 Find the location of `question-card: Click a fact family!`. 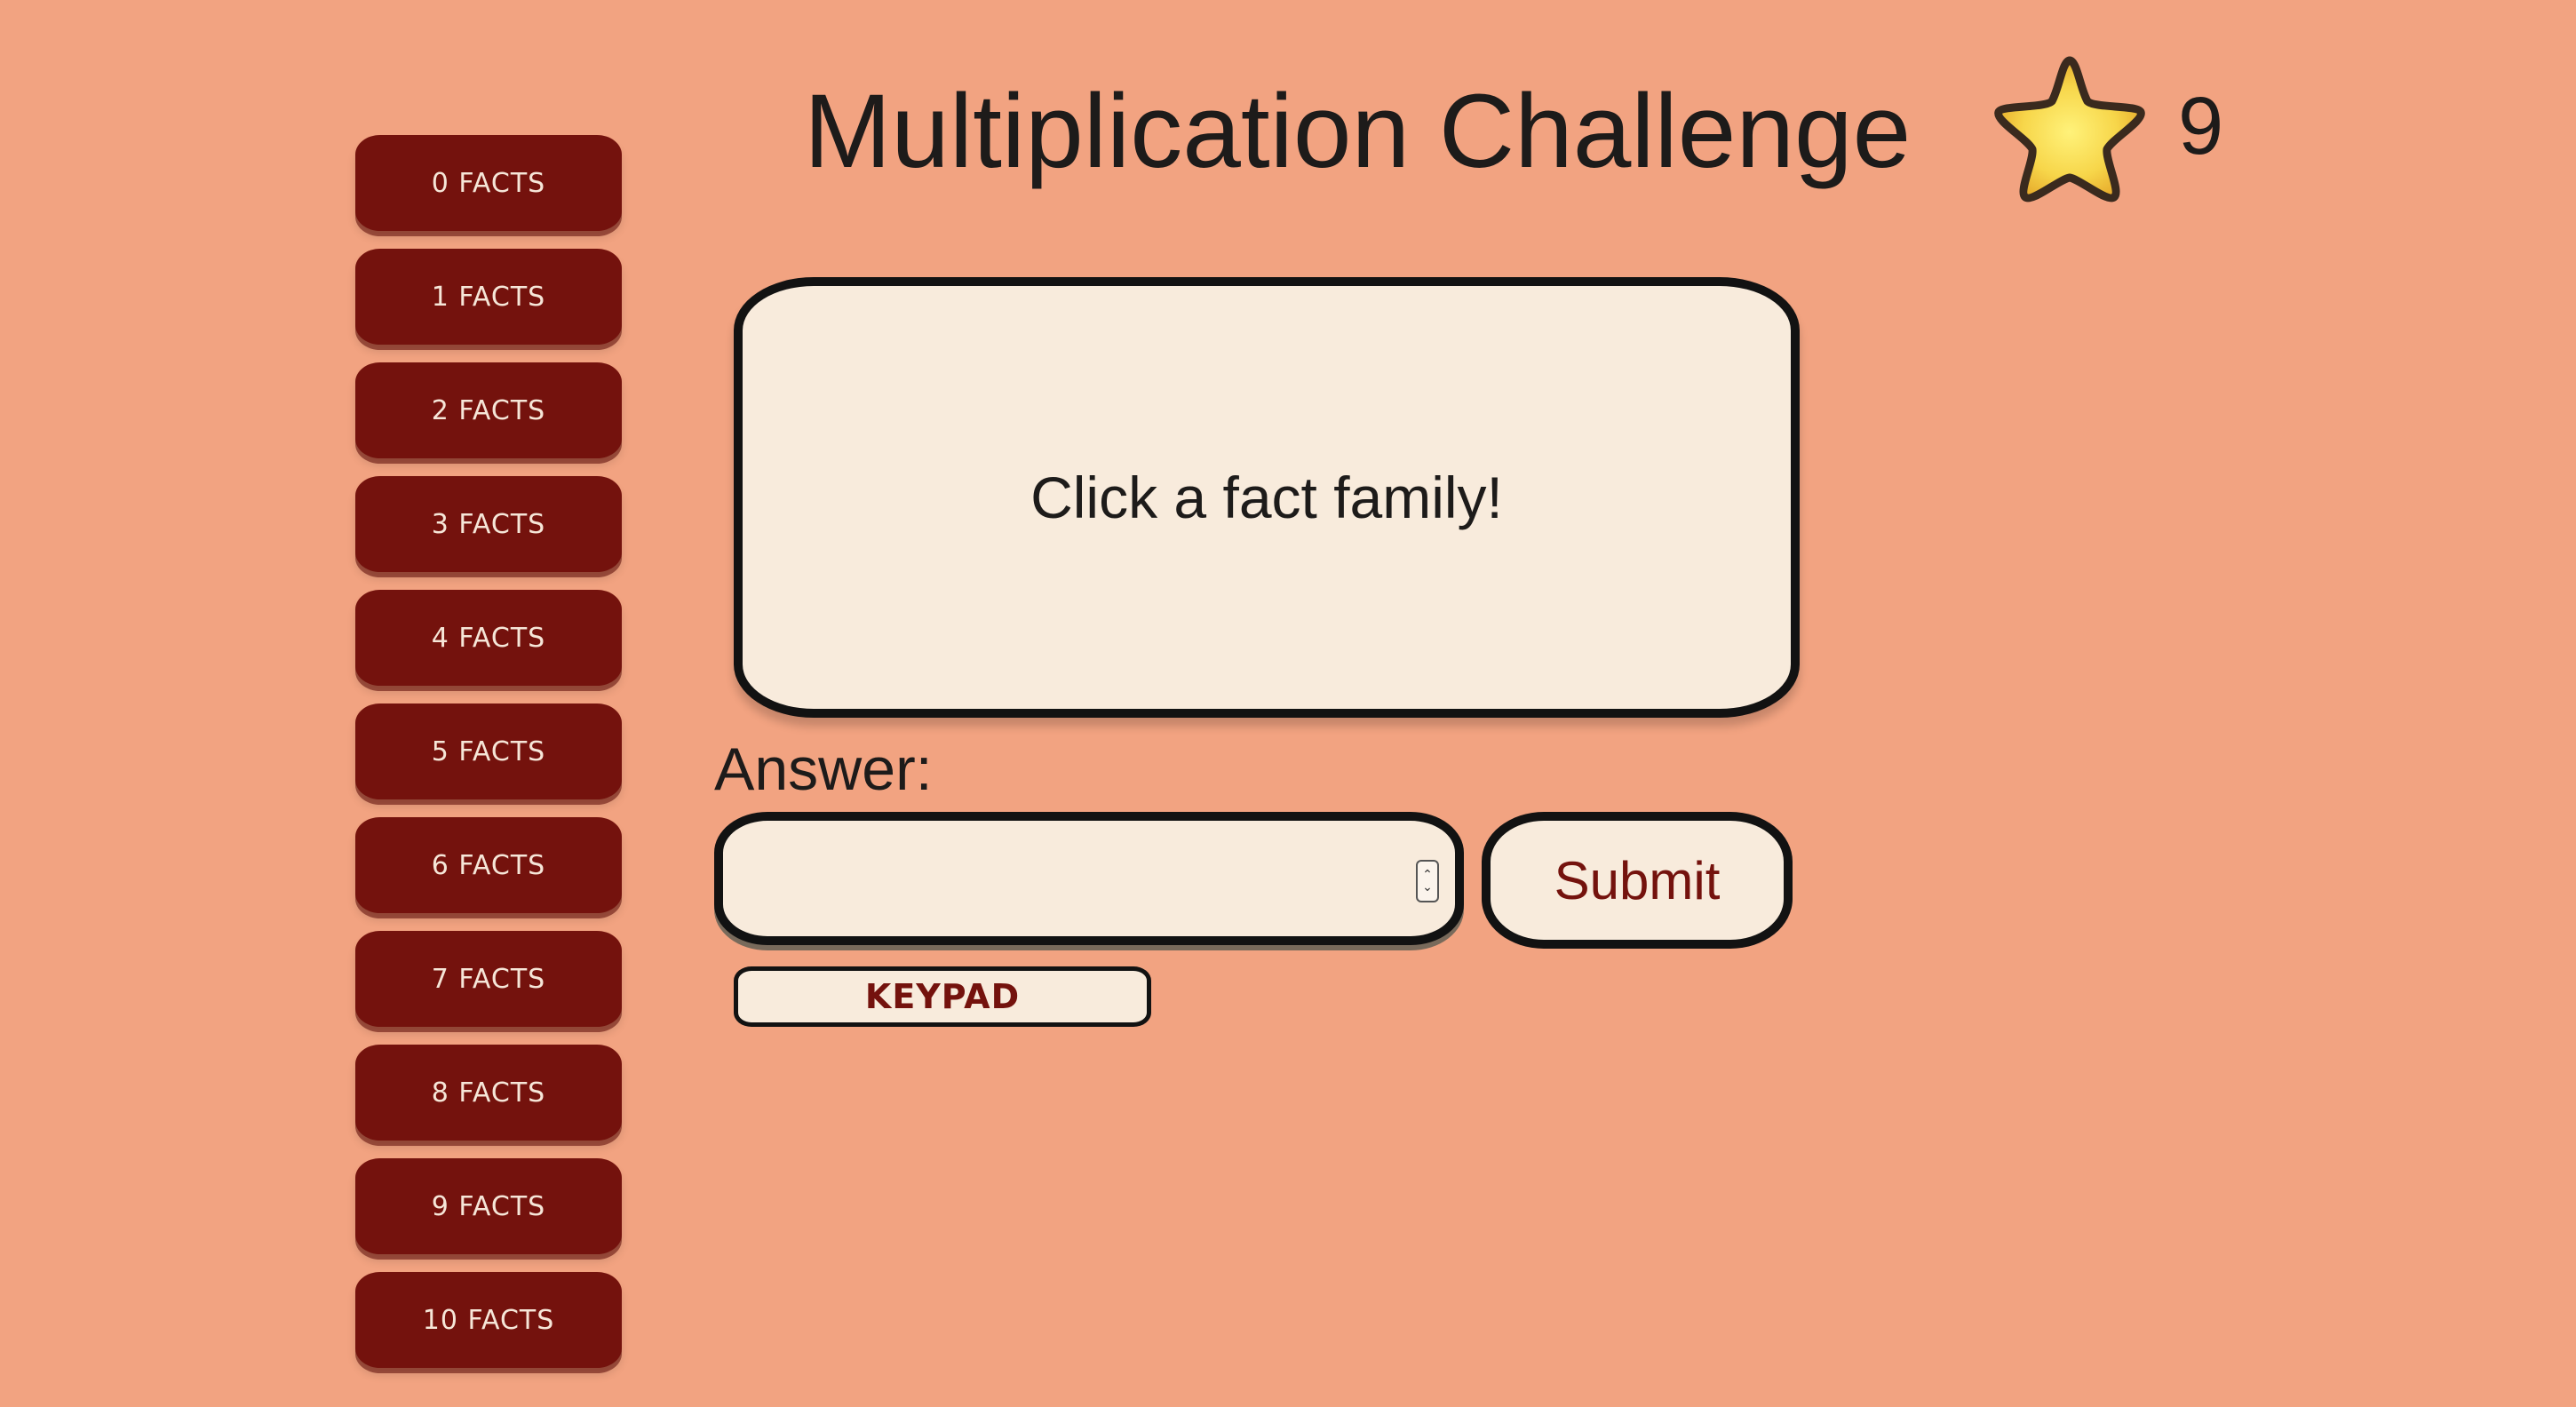

question-card: Click a fact family! is located at coordinates (1267, 497).